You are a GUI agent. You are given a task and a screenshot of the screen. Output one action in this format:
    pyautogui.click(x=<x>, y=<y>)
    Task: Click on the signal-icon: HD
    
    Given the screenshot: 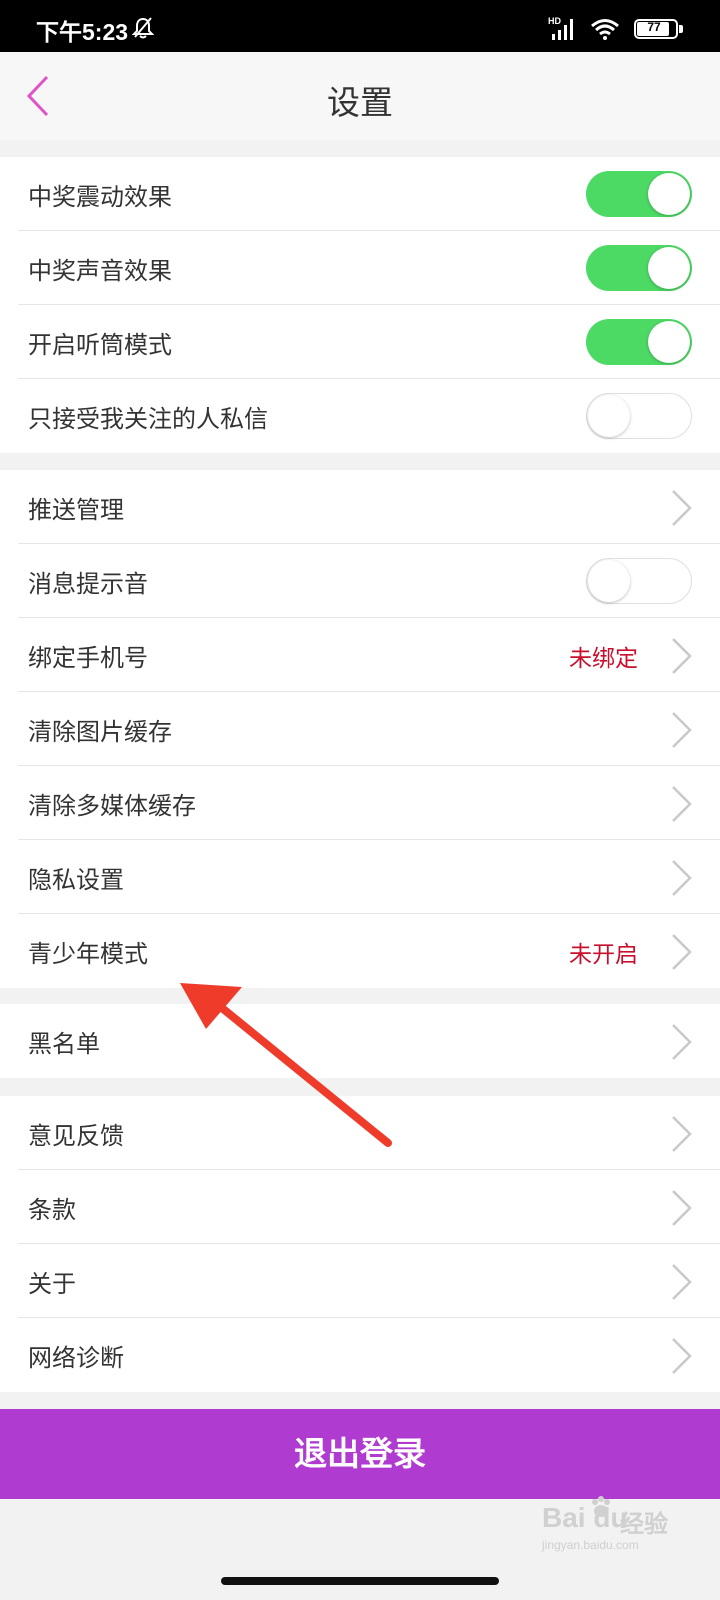 What is the action you would take?
    pyautogui.click(x=560, y=28)
    